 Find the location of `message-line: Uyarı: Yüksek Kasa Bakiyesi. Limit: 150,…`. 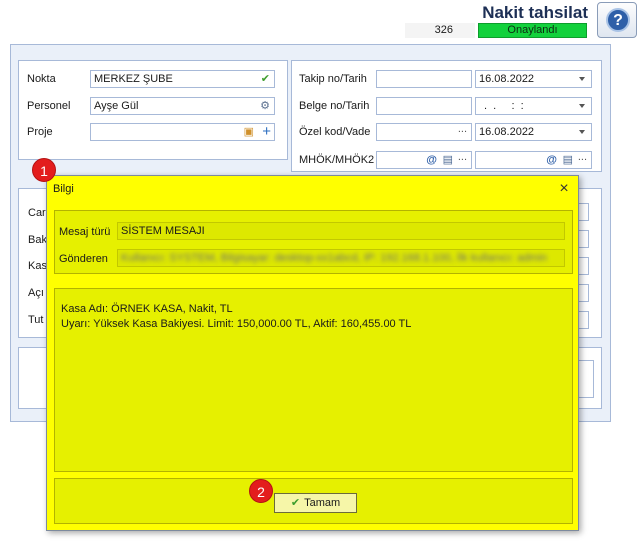

message-line: Uyarı: Yüksek Kasa Bakiyesi. Limit: 150,… is located at coordinates (236, 324).